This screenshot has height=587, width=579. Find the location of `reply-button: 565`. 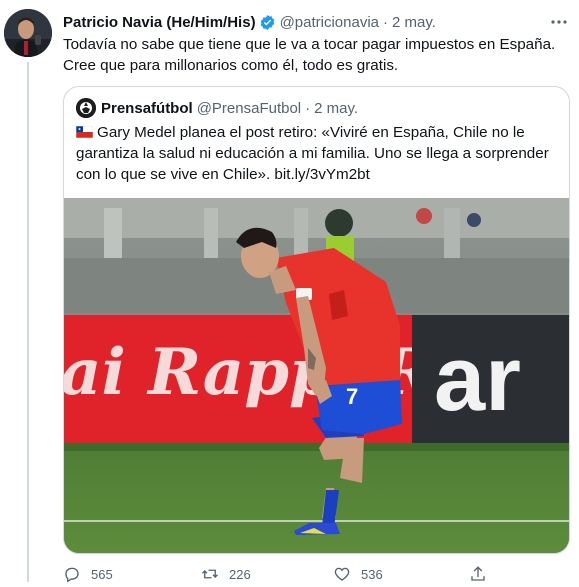

reply-button: 565 is located at coordinates (88, 574).